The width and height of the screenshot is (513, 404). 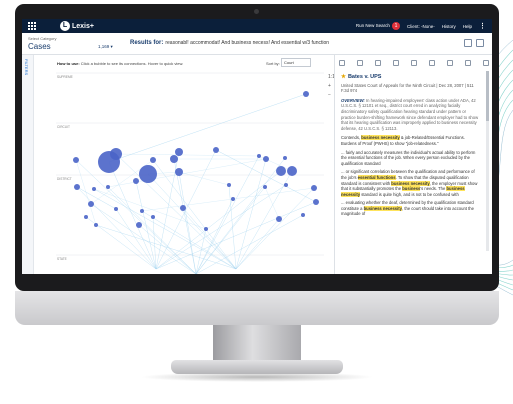 I want to click on scroll-thumb, so click(x=487, y=96).